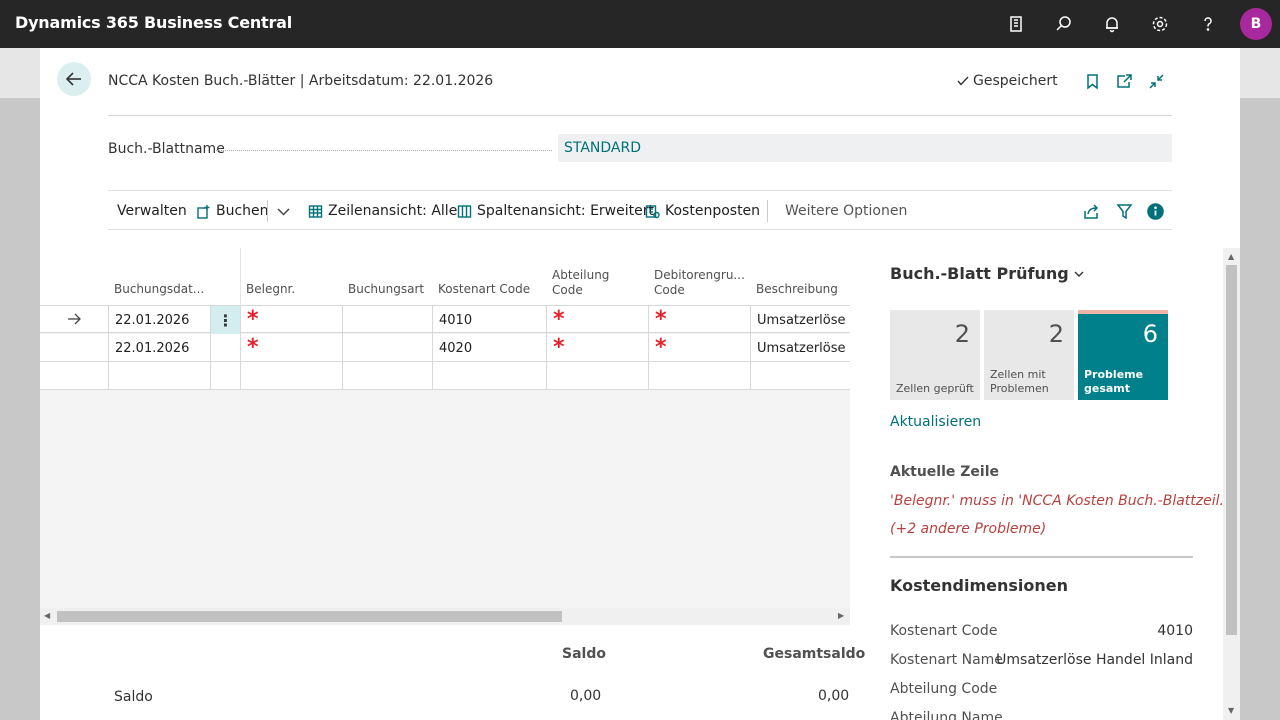  What do you see at coordinates (484, 289) in the screenshot?
I see `col-cost-type-code: Kostenart Code` at bounding box center [484, 289].